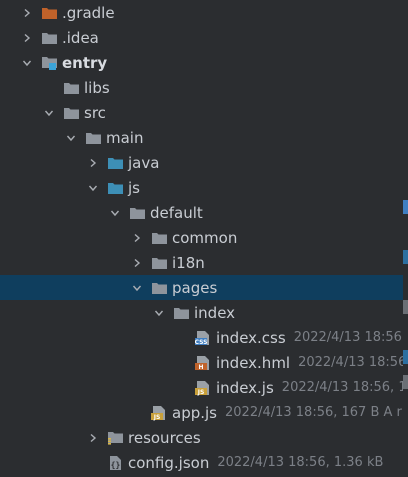 The image size is (408, 477). Describe the element at coordinates (188, 262) in the screenshot. I see `tree-item-label: i18n` at that location.